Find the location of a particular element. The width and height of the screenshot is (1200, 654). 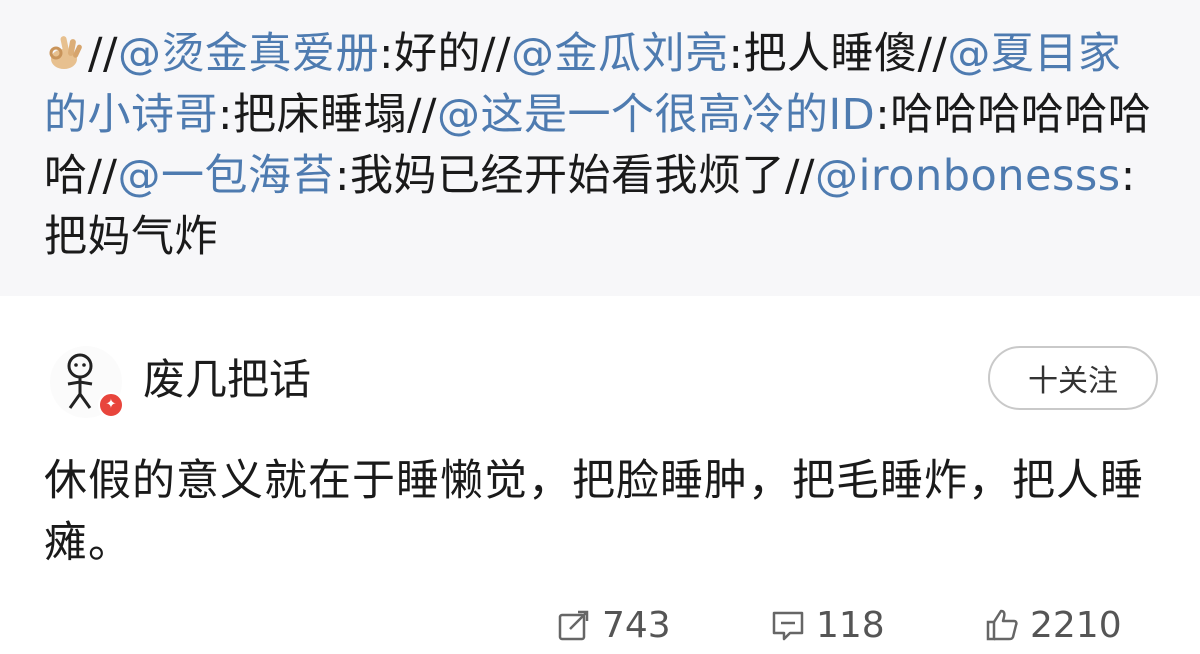

thumbs-up-icon is located at coordinates (1002, 625).